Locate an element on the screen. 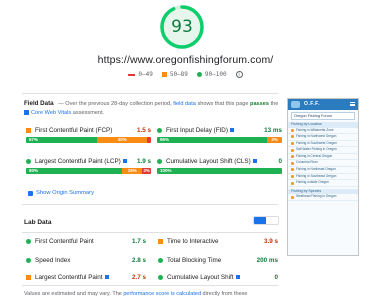 Image resolution: width=371 pixels, height=300 pixels. distribution-bar: 95% 3% is located at coordinates (219, 140).